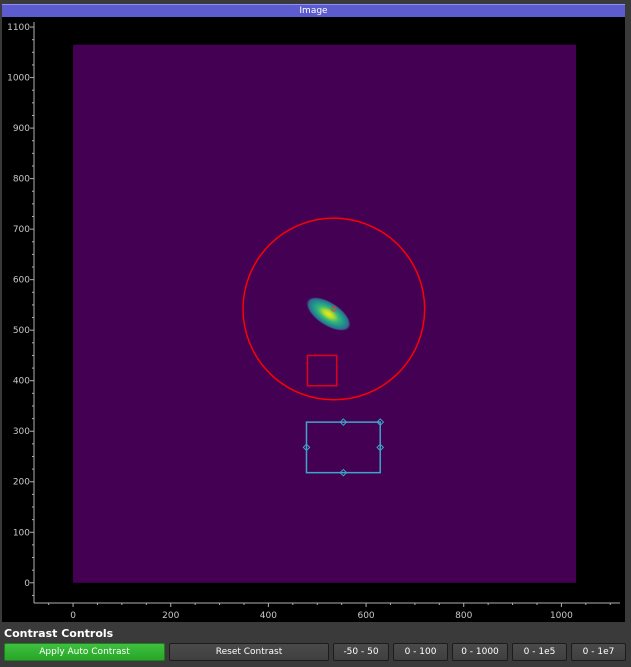  I want to click on y-tick-label: 1000, so click(18, 79).